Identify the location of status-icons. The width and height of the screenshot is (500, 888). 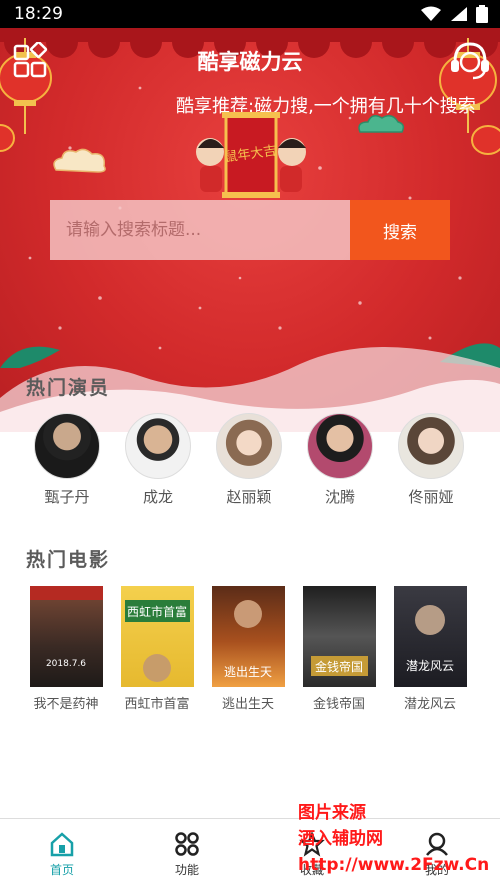
(454, 14).